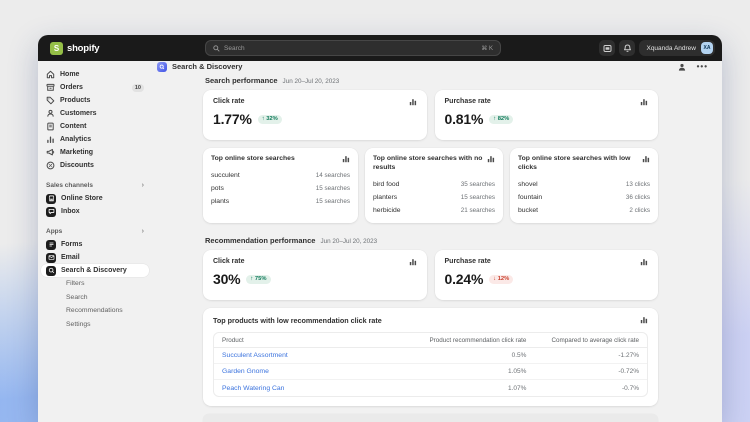  Describe the element at coordinates (546, 115) in the screenshot. I see `purchase-rate-card: Purchase rate 0.81% ↑ 82%` at that location.